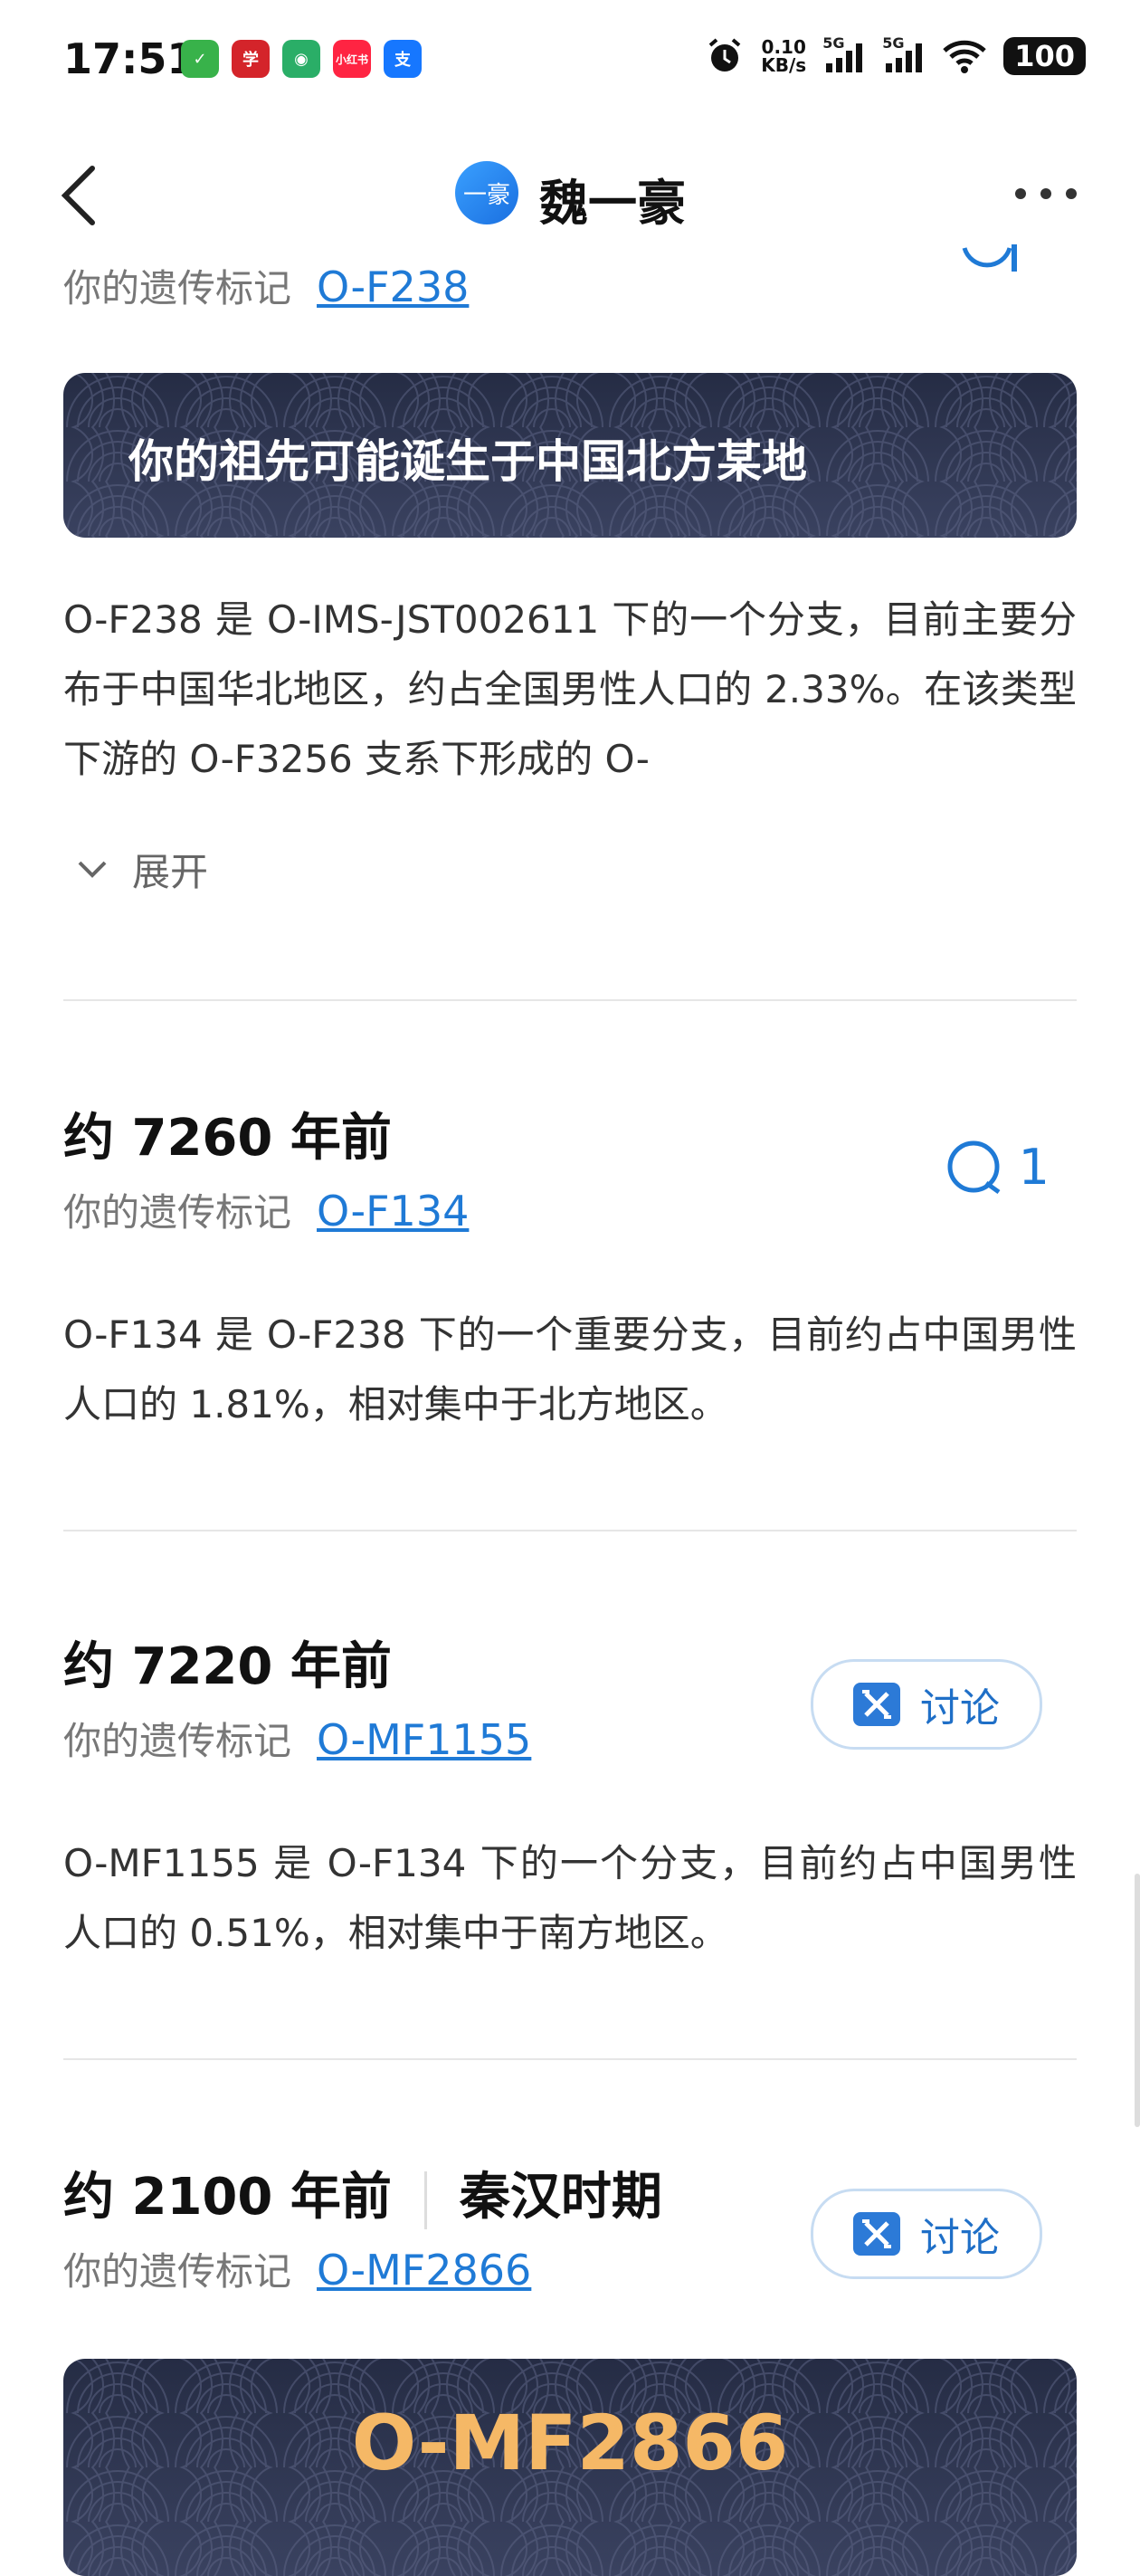 The height and width of the screenshot is (2576, 1140). Describe the element at coordinates (171, 872) in the screenshot. I see `expand-label: 展开` at that location.